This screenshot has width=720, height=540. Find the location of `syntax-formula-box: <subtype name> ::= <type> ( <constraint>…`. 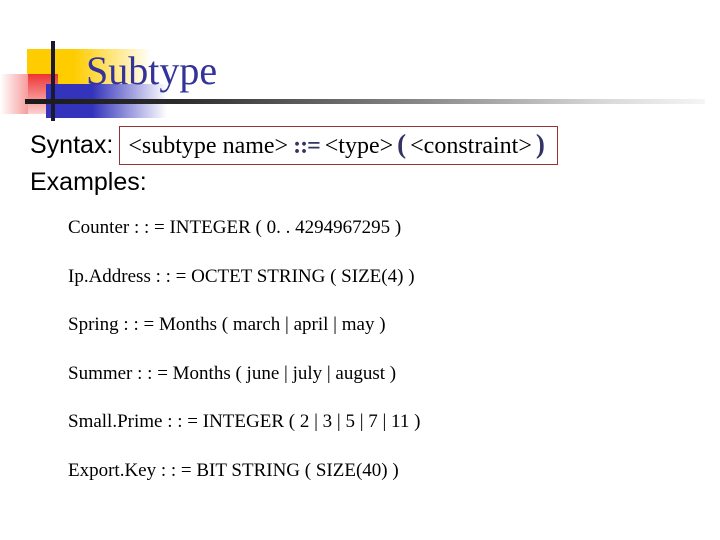

syntax-formula-box: <subtype name> ::= <type> ( <constraint>… is located at coordinates (338, 145).